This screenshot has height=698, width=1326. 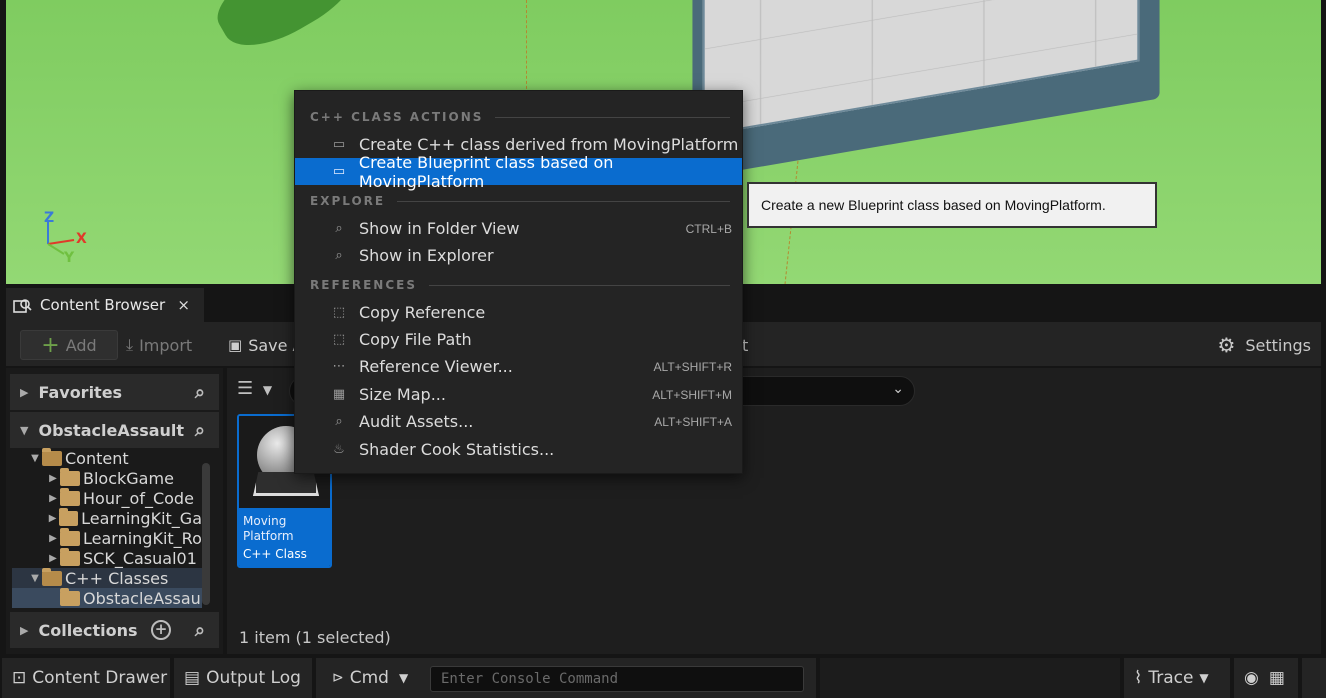 What do you see at coordinates (518, 366) in the screenshot?
I see `menu-item-reference-viewer: ⋯ Reference Viewer... ALT+SHIFT+R` at bounding box center [518, 366].